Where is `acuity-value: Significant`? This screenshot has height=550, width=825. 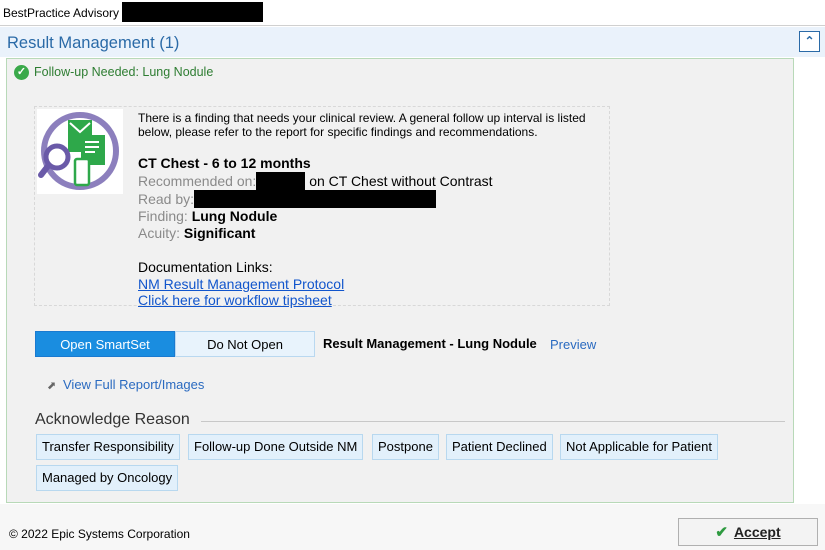 acuity-value: Significant is located at coordinates (219, 233).